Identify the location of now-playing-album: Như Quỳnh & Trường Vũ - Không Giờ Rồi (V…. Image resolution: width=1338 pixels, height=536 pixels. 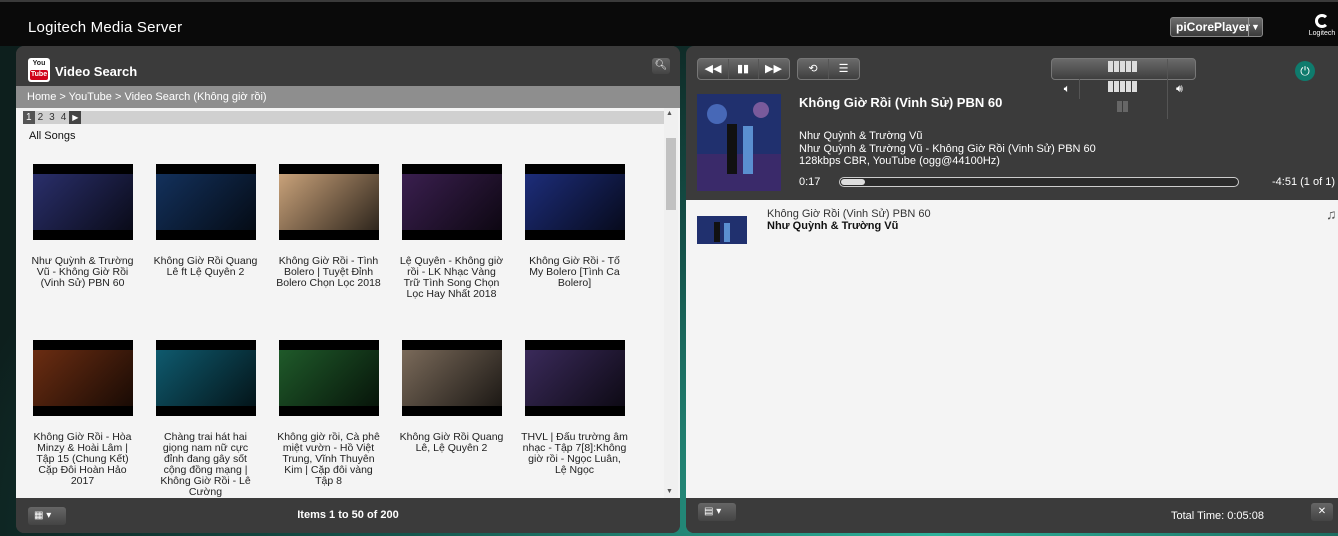
(947, 149).